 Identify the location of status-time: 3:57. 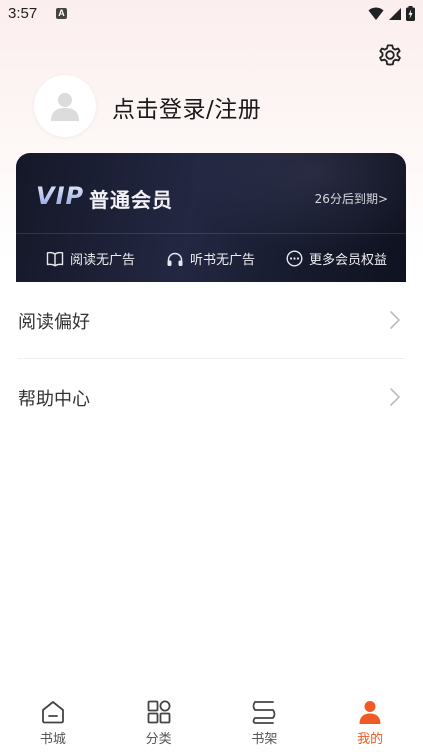
(23, 13).